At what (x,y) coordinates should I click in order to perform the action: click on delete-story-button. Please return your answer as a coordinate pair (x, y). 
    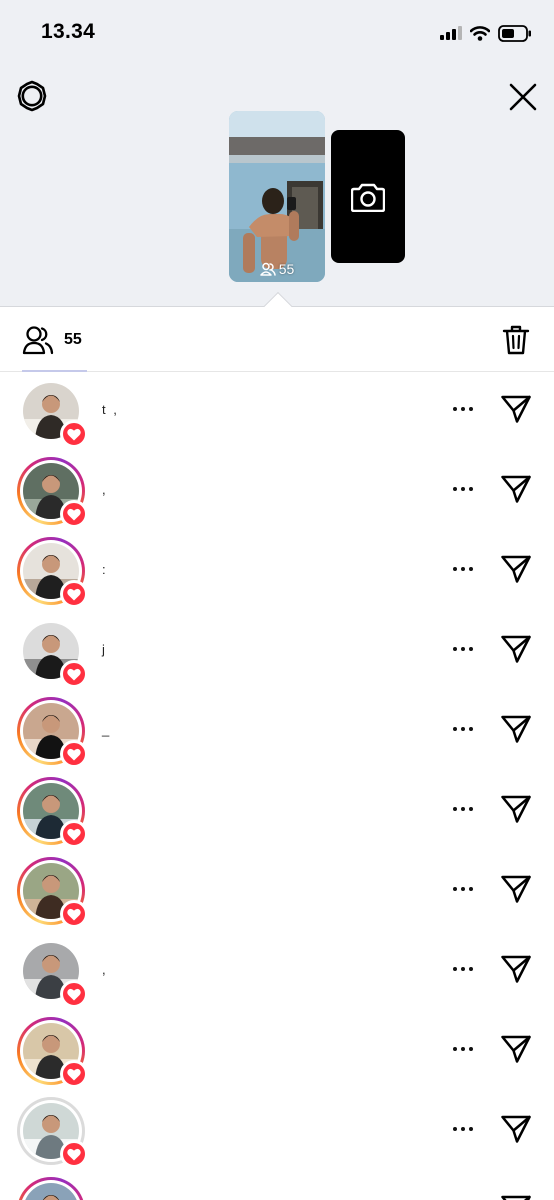
    Looking at the image, I should click on (516, 340).